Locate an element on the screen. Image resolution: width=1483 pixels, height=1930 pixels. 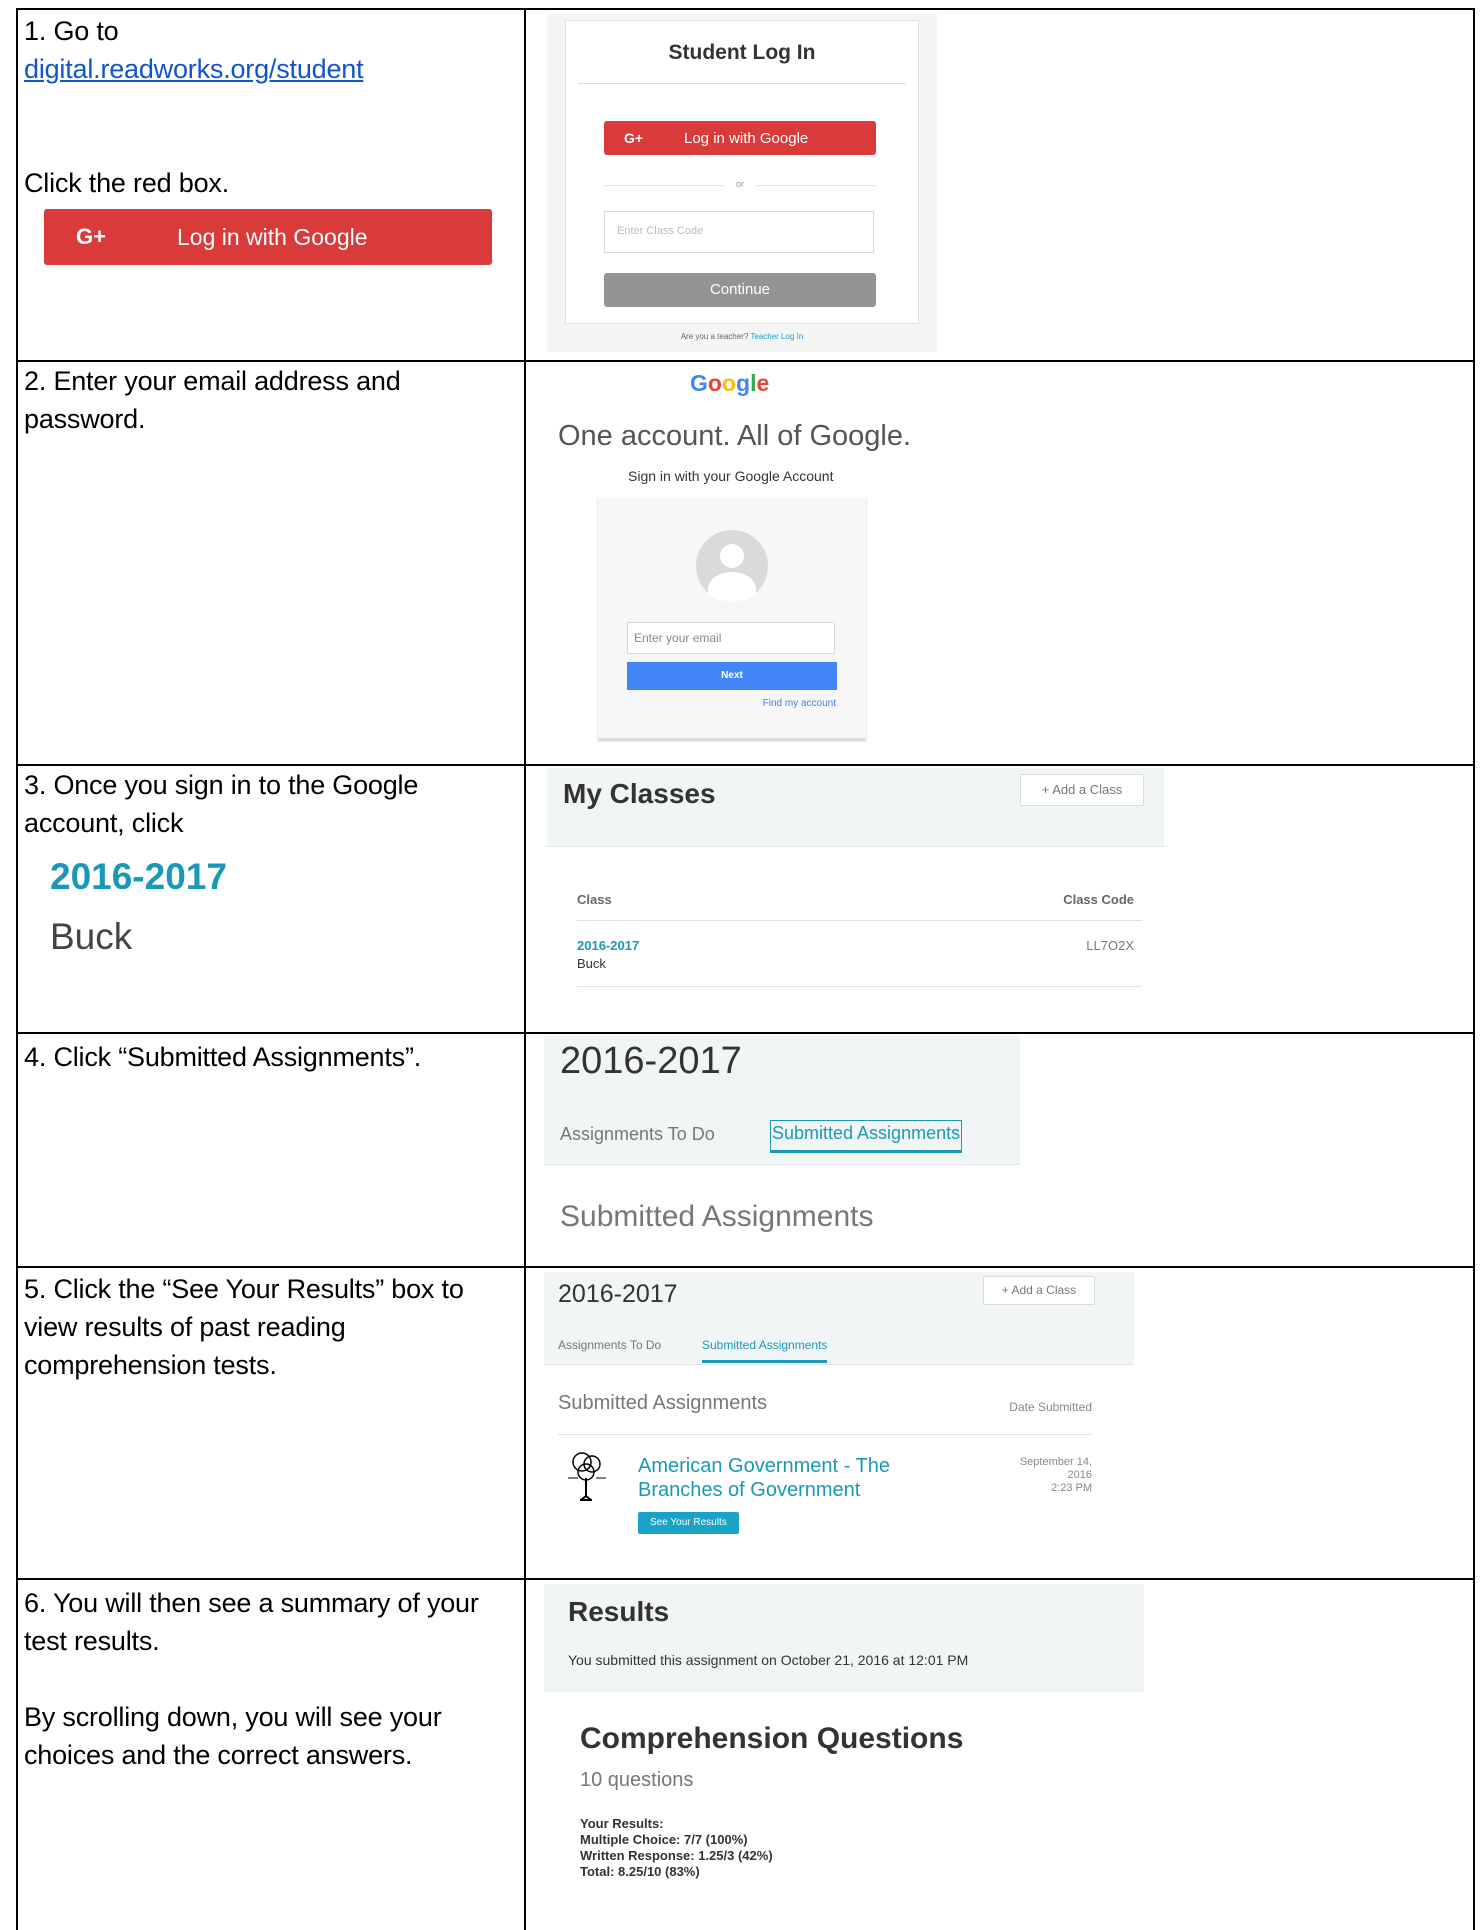
big-google-login-button: G+ Log in with Google is located at coordinates (268, 237).